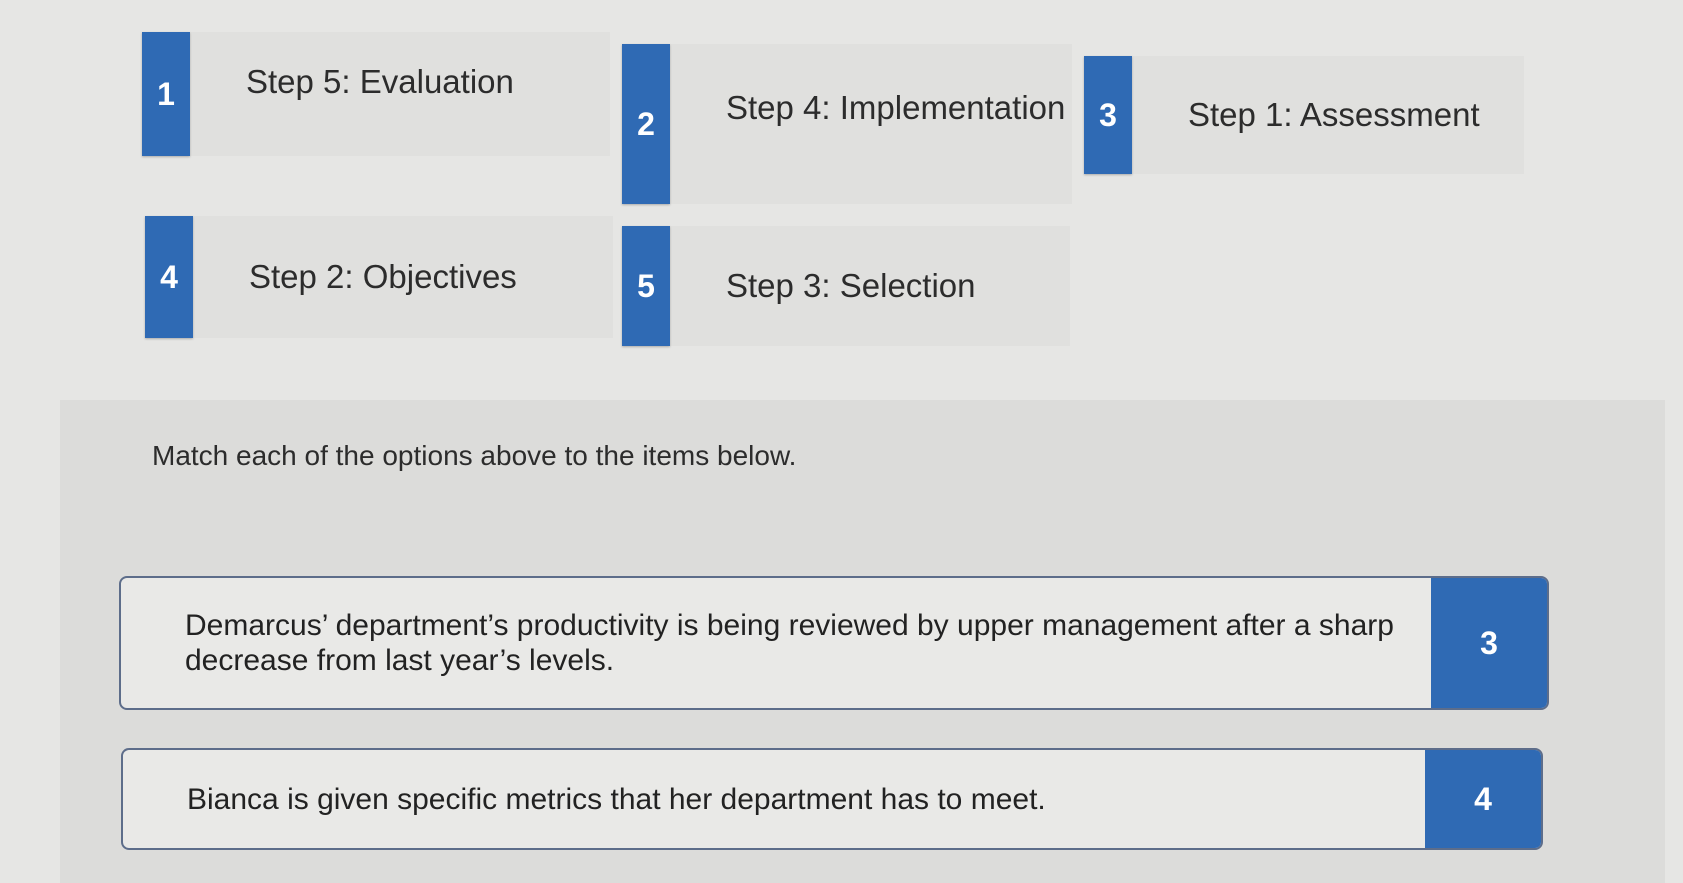 The height and width of the screenshot is (883, 1683). I want to click on option-card-1: 1 Step 5: Evaluation, so click(376, 94).